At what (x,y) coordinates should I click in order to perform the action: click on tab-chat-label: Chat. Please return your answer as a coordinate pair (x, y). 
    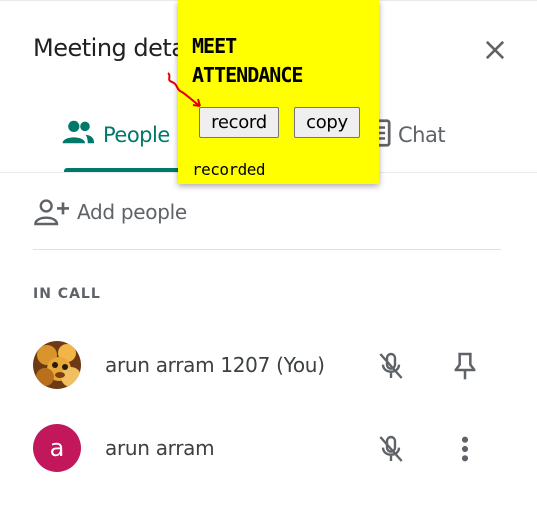
    Looking at the image, I should click on (422, 135).